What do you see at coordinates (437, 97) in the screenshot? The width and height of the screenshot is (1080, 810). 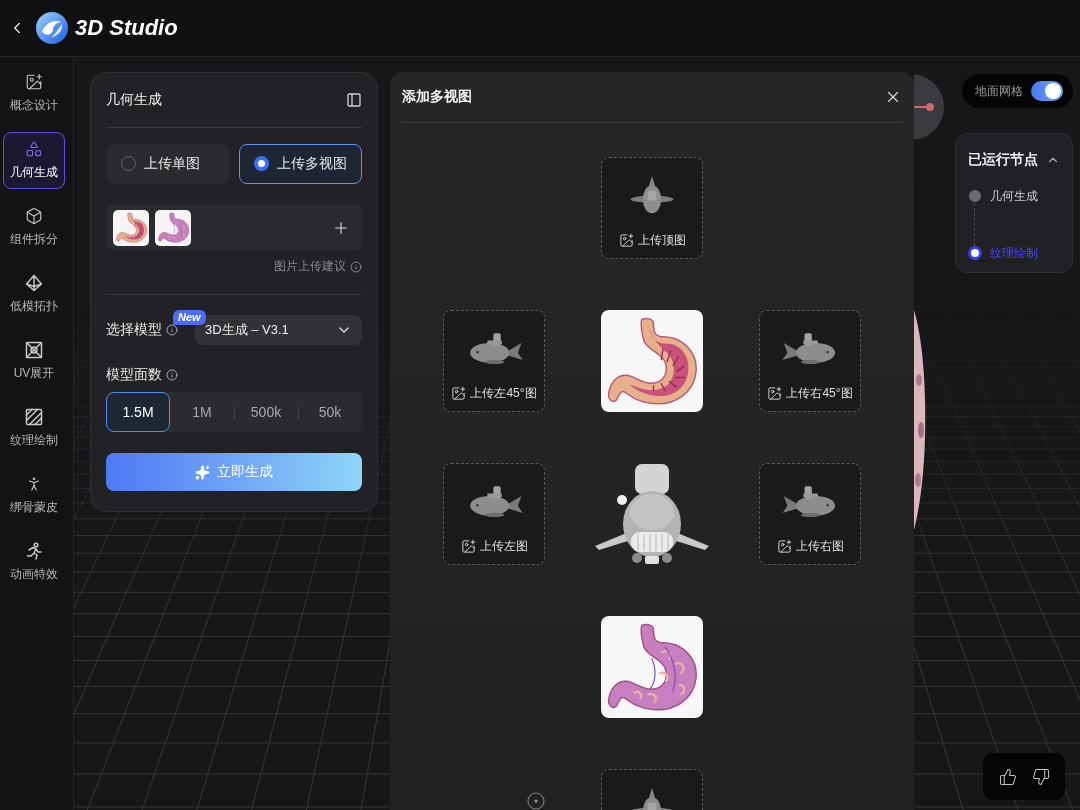 I see `dialog-title: 添加多视图` at bounding box center [437, 97].